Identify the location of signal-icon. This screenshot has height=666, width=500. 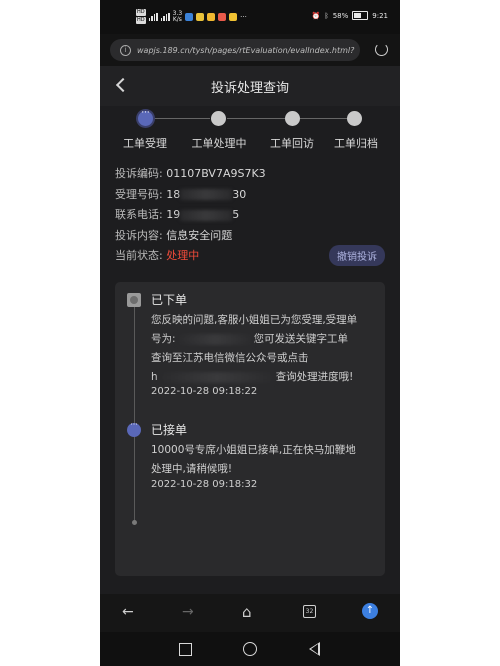
(153, 16).